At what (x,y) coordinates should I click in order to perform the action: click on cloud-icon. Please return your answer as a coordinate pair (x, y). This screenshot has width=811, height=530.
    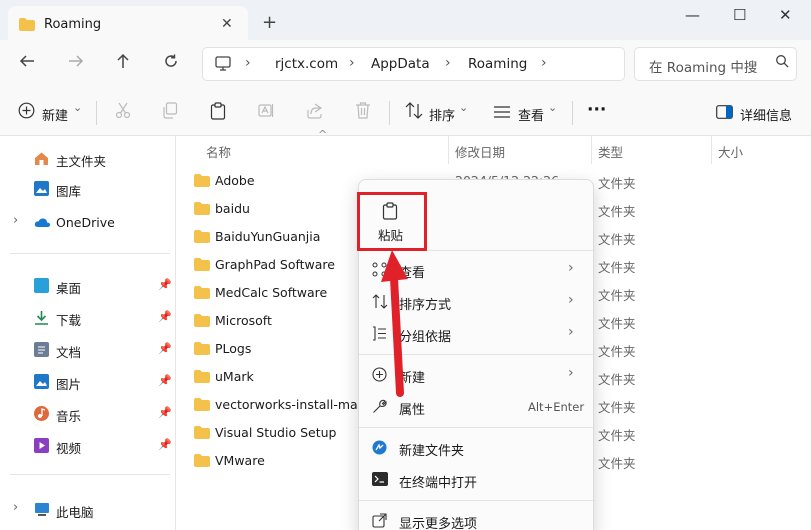
    Looking at the image, I should click on (42, 222).